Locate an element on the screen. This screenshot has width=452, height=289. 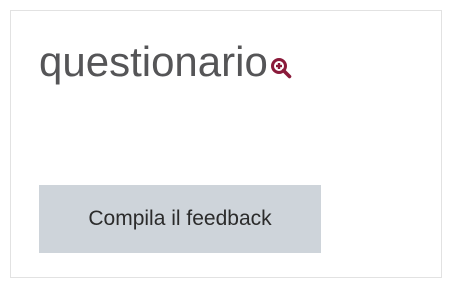
zoom-in-icon is located at coordinates (281, 68).